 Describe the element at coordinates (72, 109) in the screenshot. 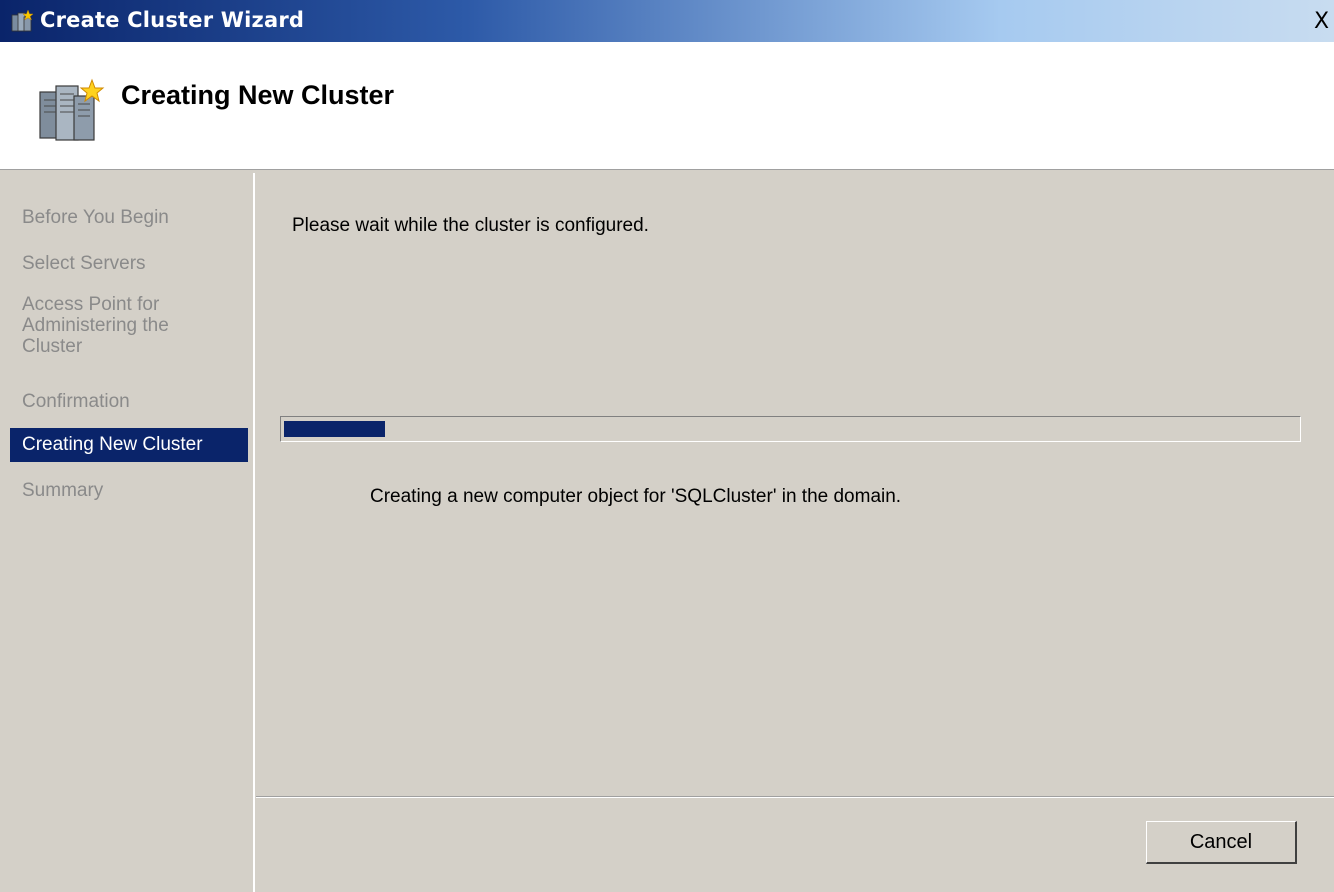

I see `cluster-servers-icon` at that location.